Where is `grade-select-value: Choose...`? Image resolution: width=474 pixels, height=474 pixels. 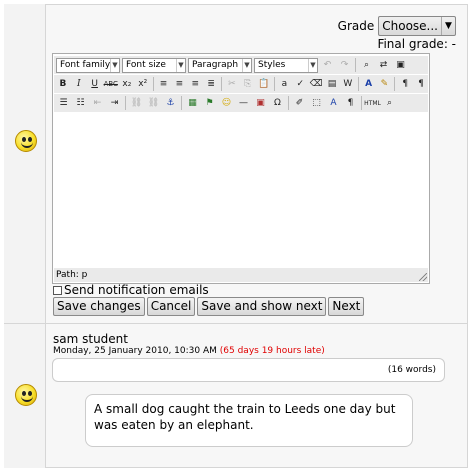
grade-select-value: Choose... is located at coordinates (410, 26).